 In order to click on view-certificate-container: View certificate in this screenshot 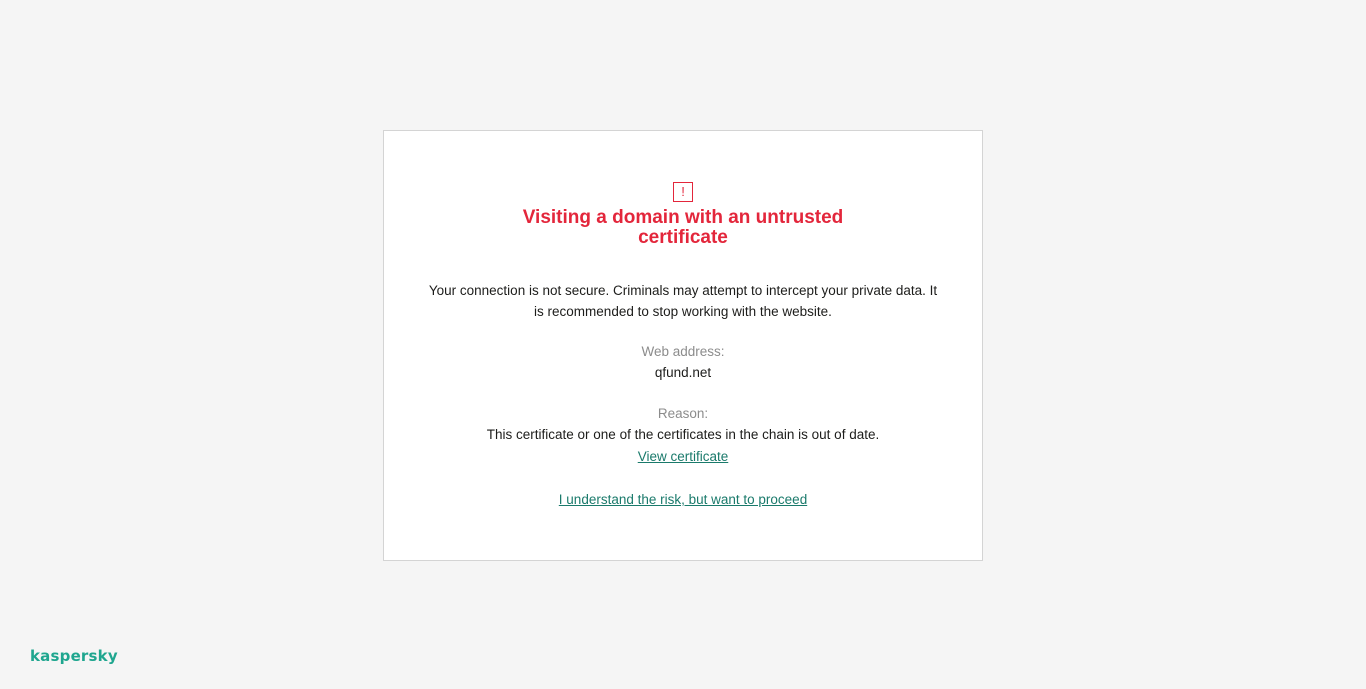, I will do `click(683, 457)`.